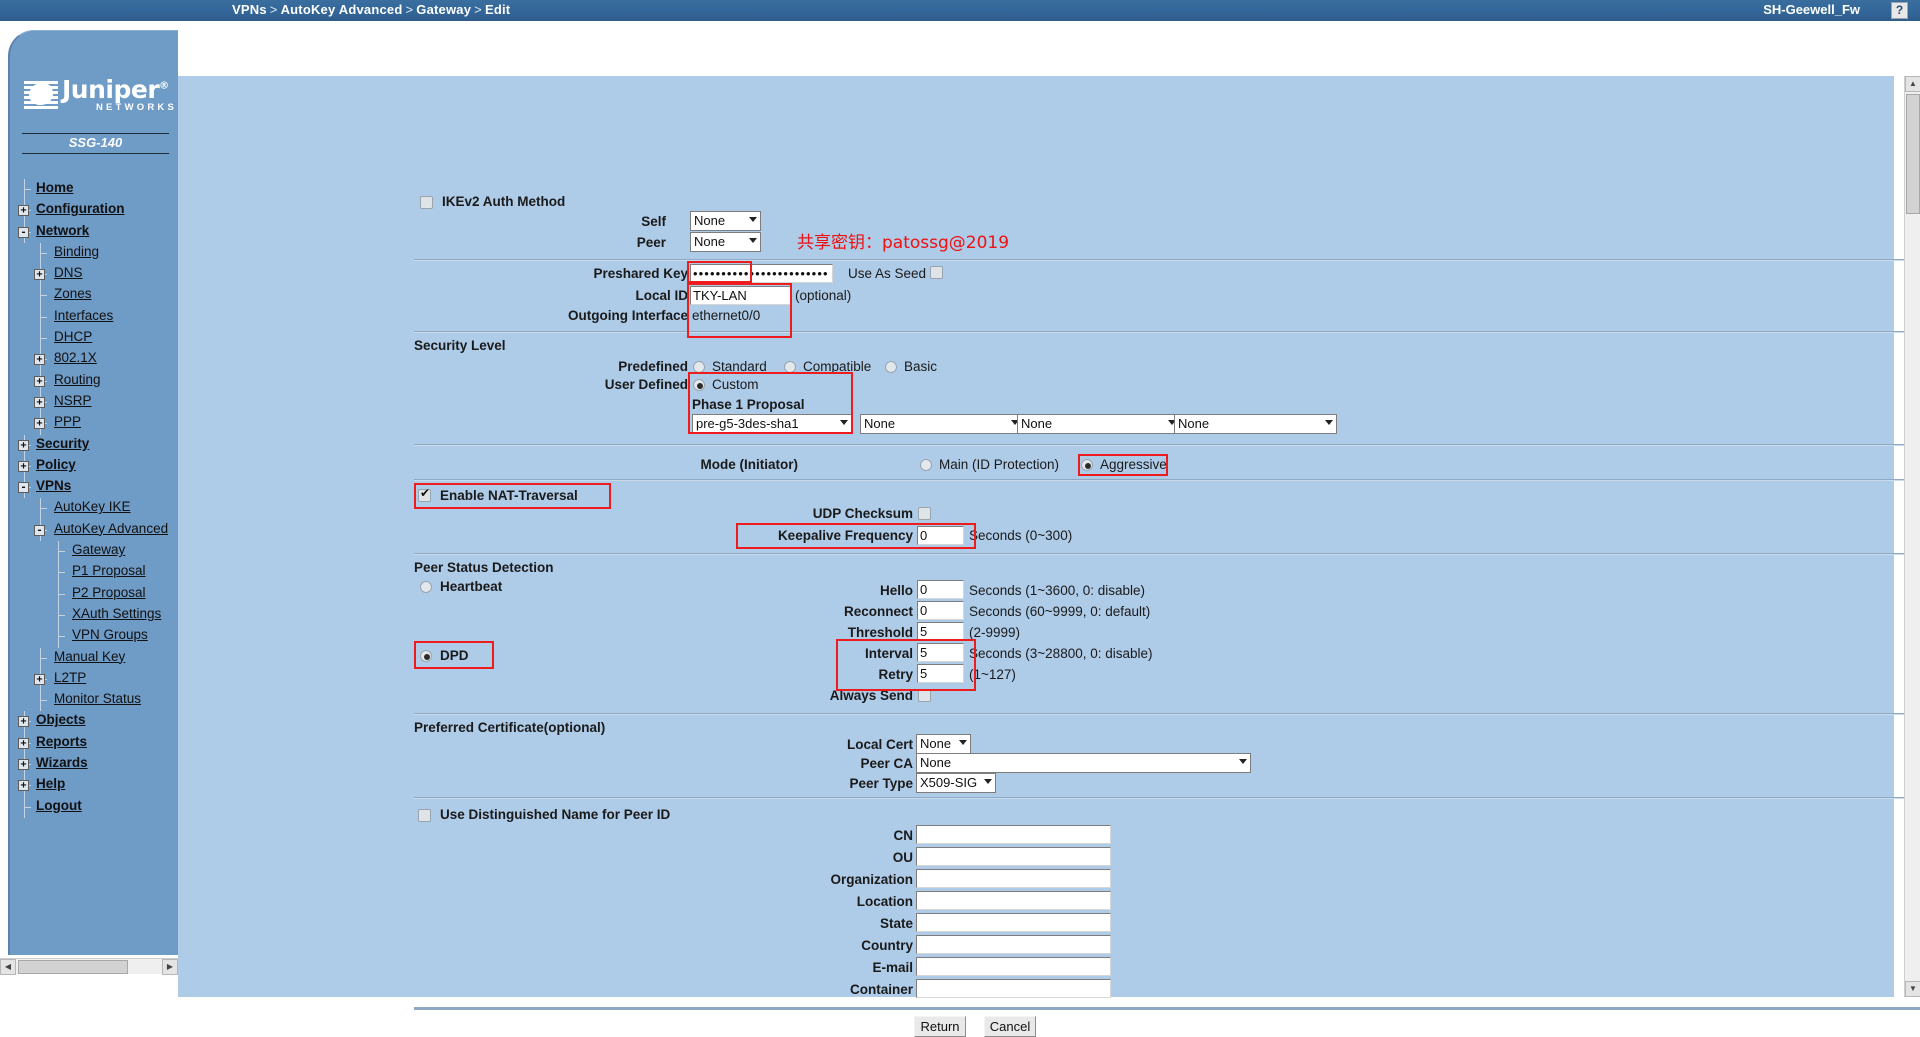 Image resolution: width=1920 pixels, height=1037 pixels. I want to click on keepalive-frequency-input: 0, so click(940, 535).